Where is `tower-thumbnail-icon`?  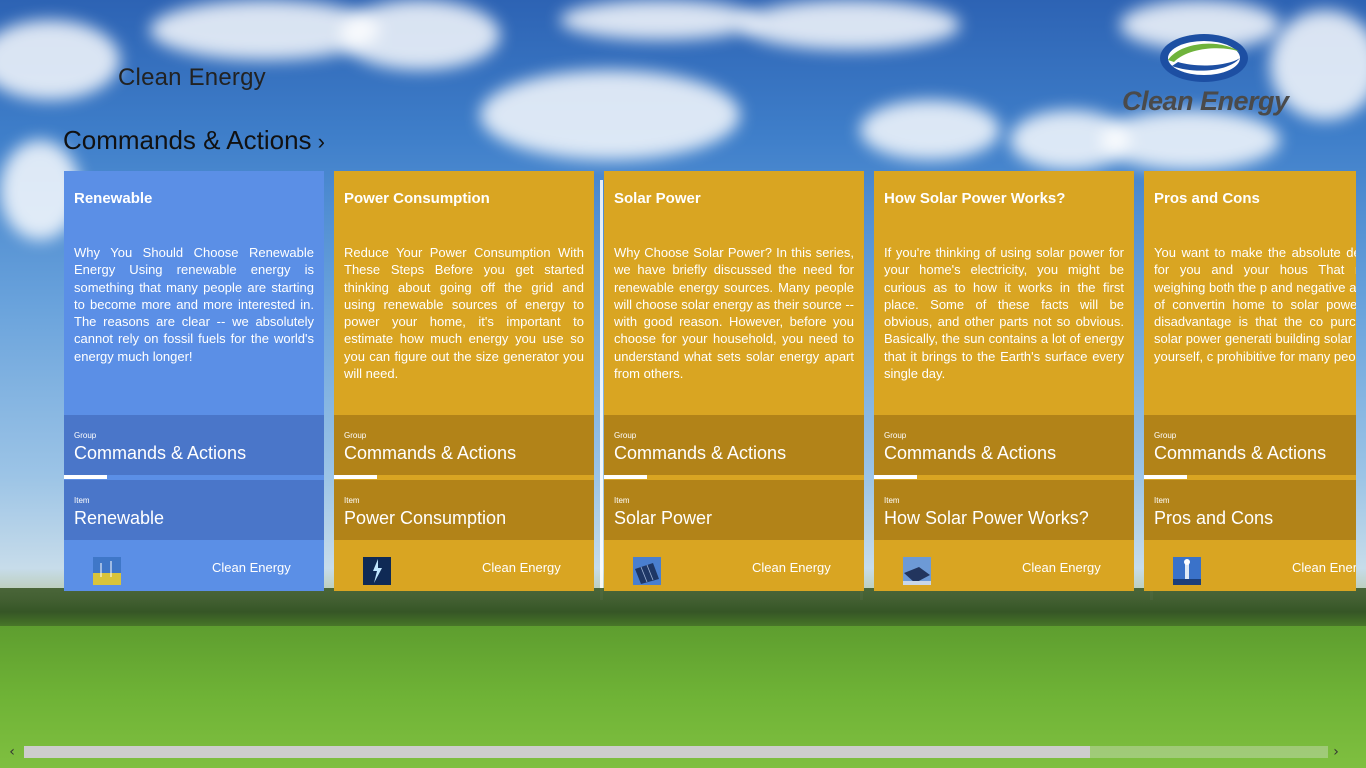
tower-thumbnail-icon is located at coordinates (1187, 571).